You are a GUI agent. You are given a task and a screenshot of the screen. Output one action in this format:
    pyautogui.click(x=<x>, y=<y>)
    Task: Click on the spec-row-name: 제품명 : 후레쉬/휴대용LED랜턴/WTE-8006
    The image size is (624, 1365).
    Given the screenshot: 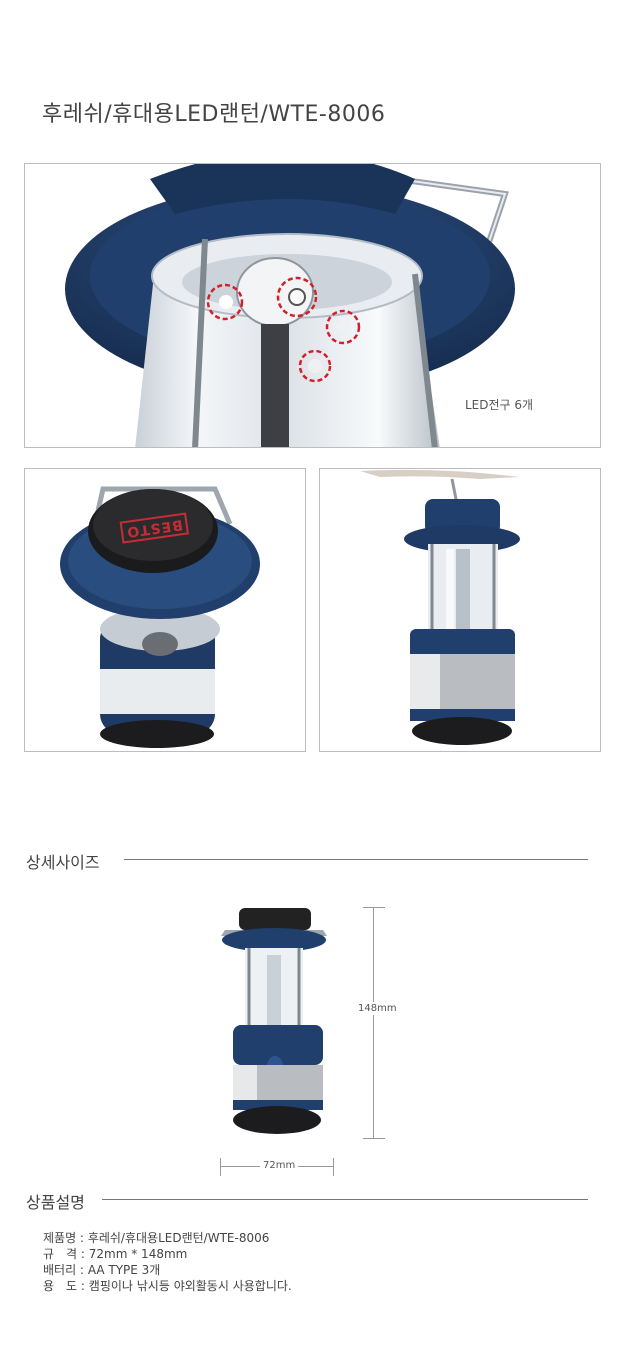 What is the action you would take?
    pyautogui.click(x=167, y=1238)
    